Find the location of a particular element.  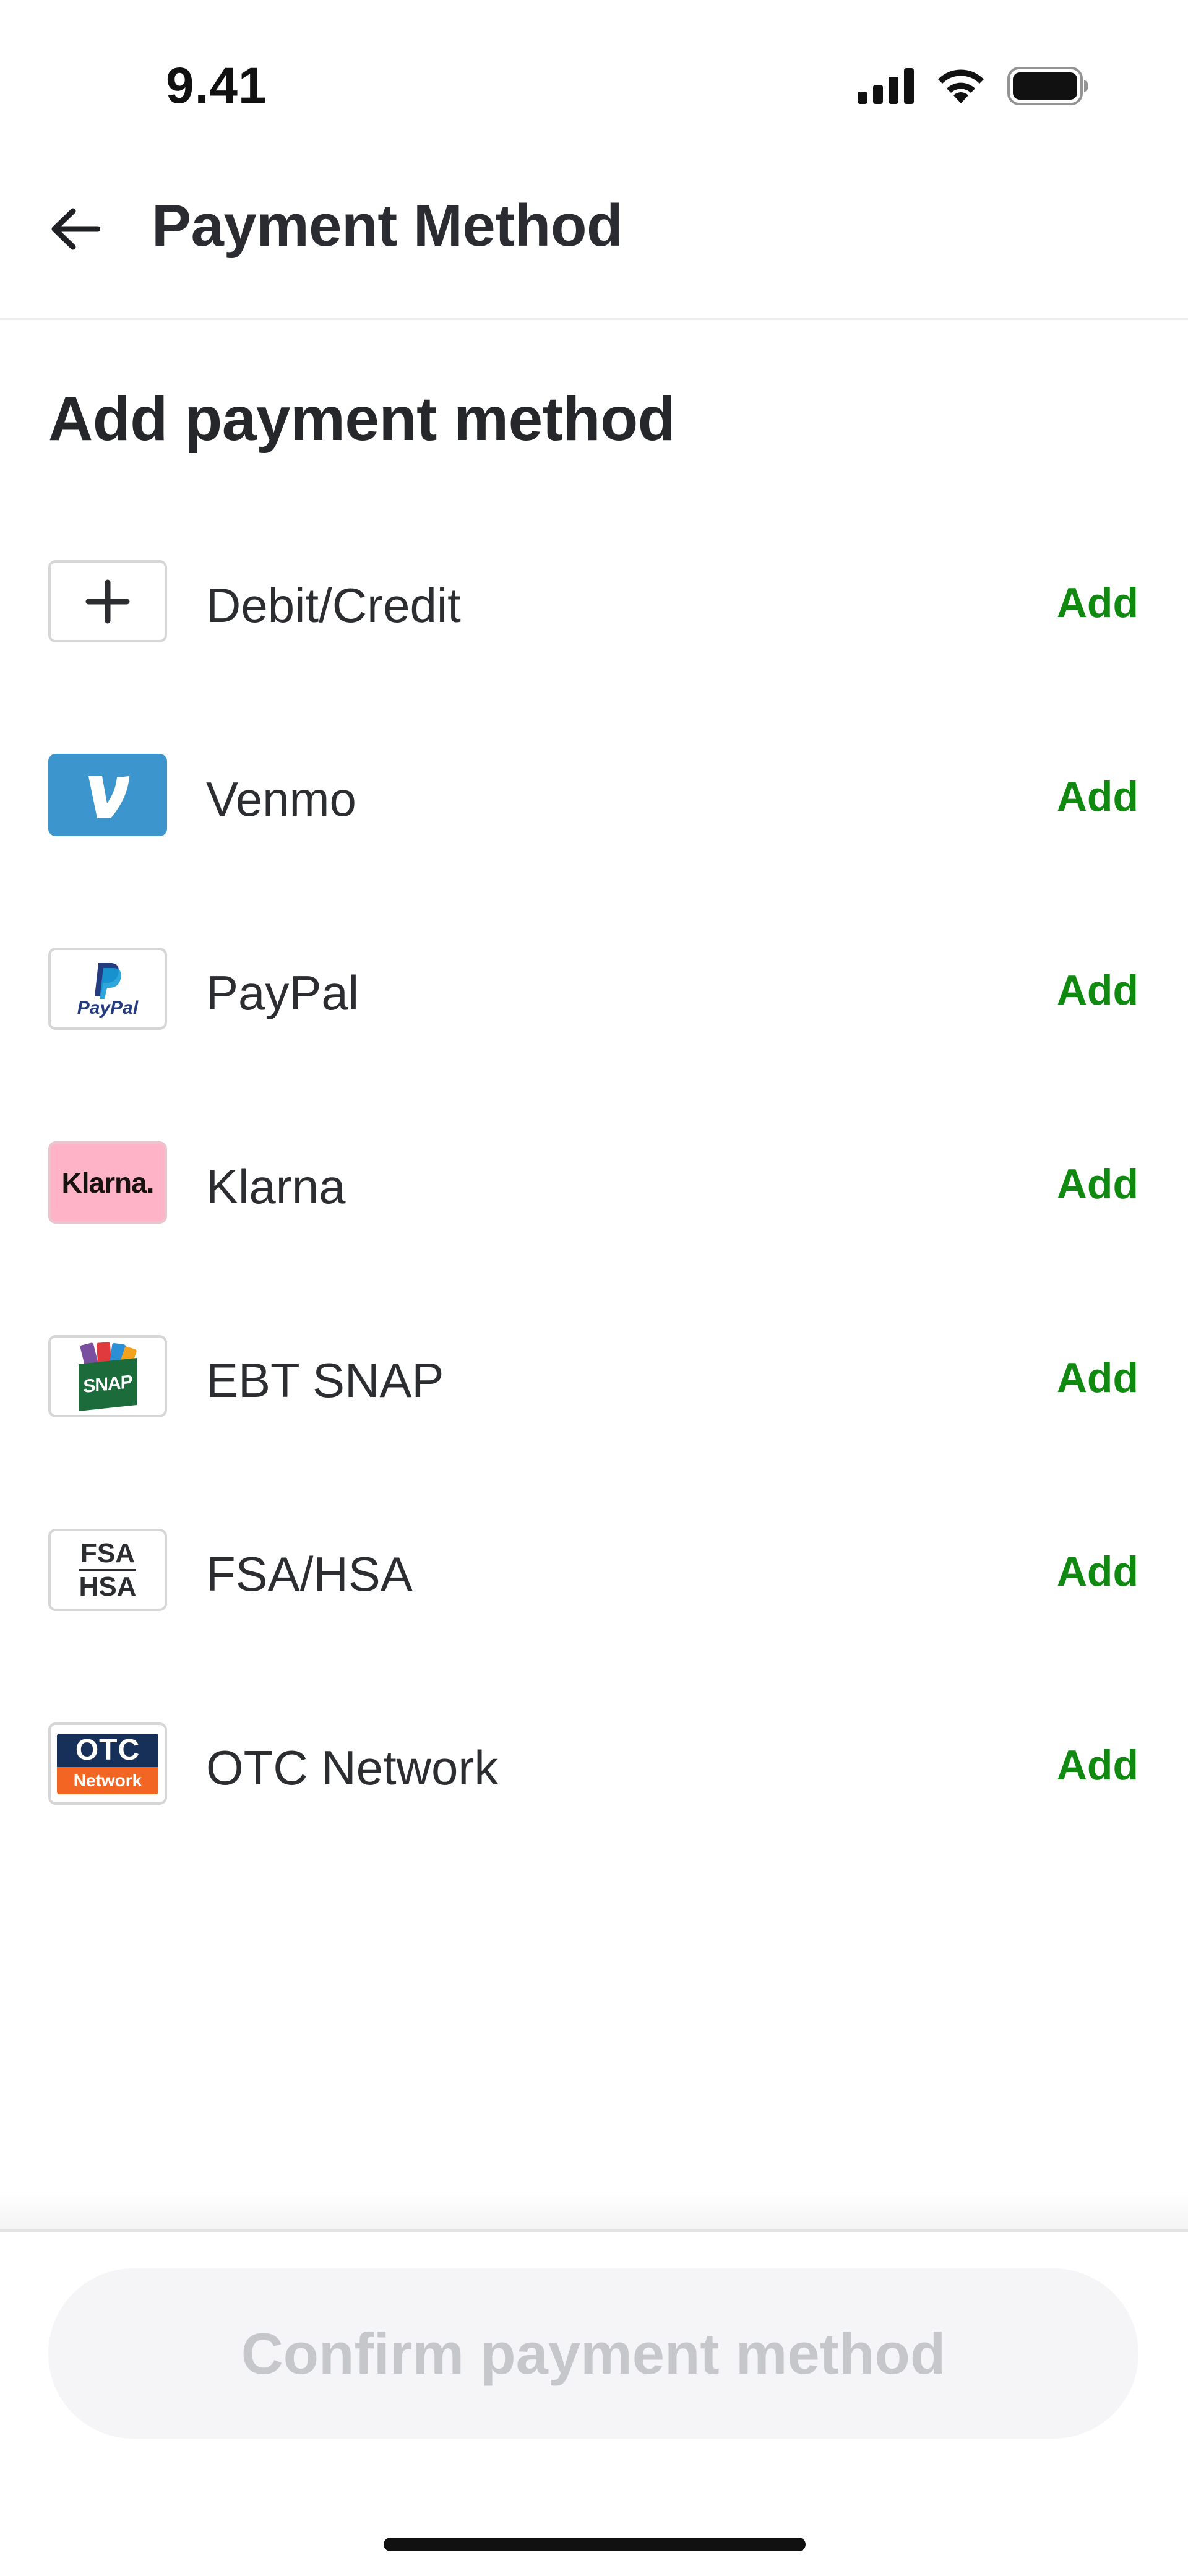

status-time: 9.41 is located at coordinates (216, 86).